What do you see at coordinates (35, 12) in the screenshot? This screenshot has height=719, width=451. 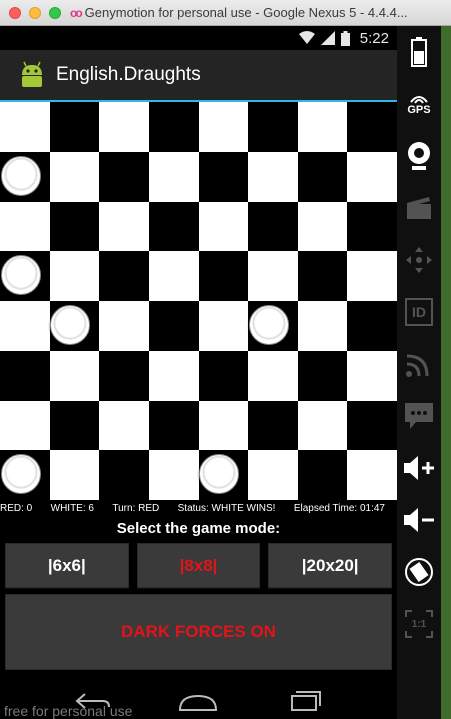 I see `window-minimize-button` at bounding box center [35, 12].